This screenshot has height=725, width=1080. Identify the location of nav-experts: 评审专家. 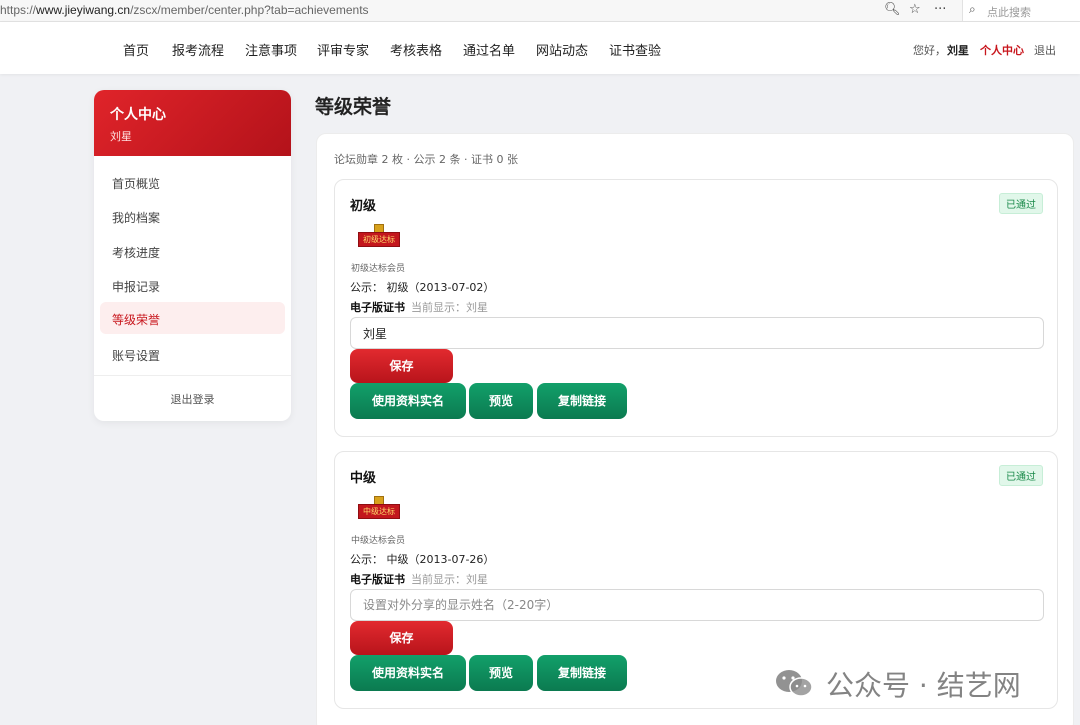
(343, 49).